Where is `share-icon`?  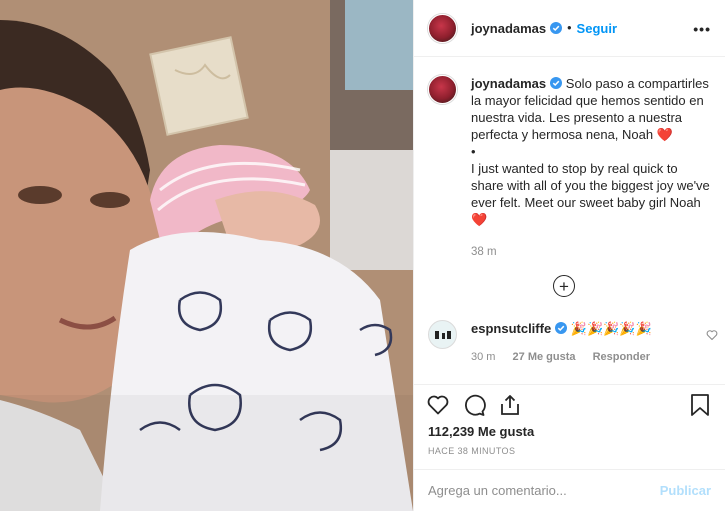
share-icon is located at coordinates (510, 405).